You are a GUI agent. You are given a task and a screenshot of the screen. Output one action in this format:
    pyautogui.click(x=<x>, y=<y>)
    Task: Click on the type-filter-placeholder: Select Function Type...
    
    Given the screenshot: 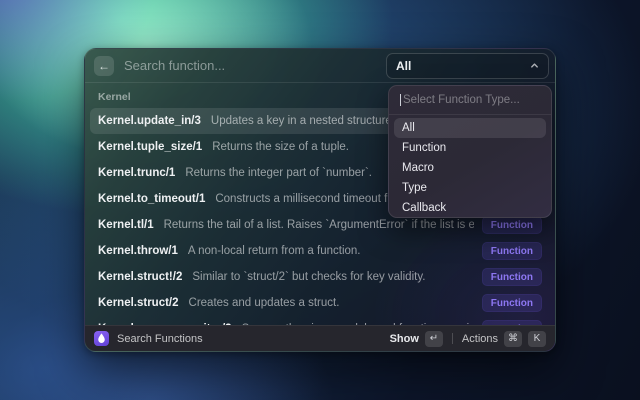 What is the action you would take?
    pyautogui.click(x=461, y=100)
    